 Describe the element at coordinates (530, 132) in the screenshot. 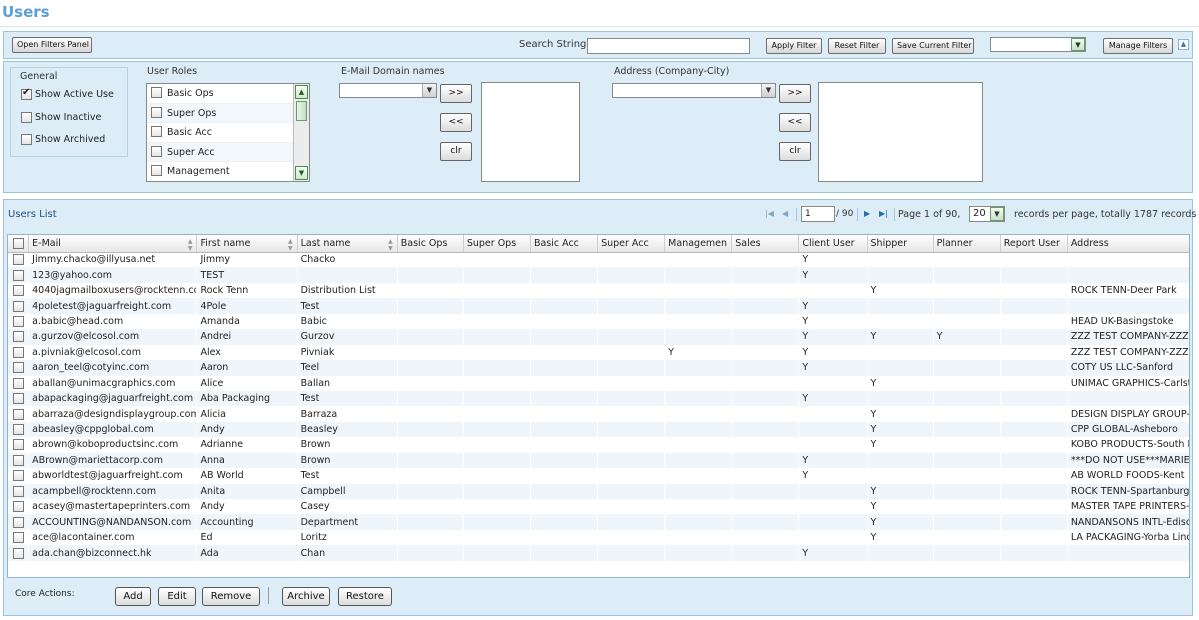

I see `email-domain-selected-list` at that location.